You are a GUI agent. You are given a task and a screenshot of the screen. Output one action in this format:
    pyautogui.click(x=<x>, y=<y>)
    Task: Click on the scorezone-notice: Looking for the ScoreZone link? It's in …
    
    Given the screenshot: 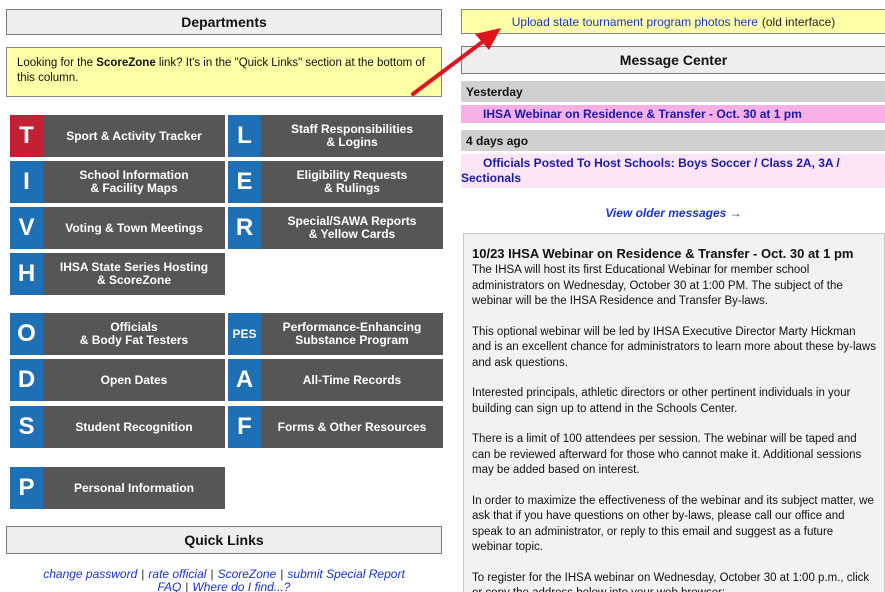 What is the action you would take?
    pyautogui.click(x=224, y=72)
    